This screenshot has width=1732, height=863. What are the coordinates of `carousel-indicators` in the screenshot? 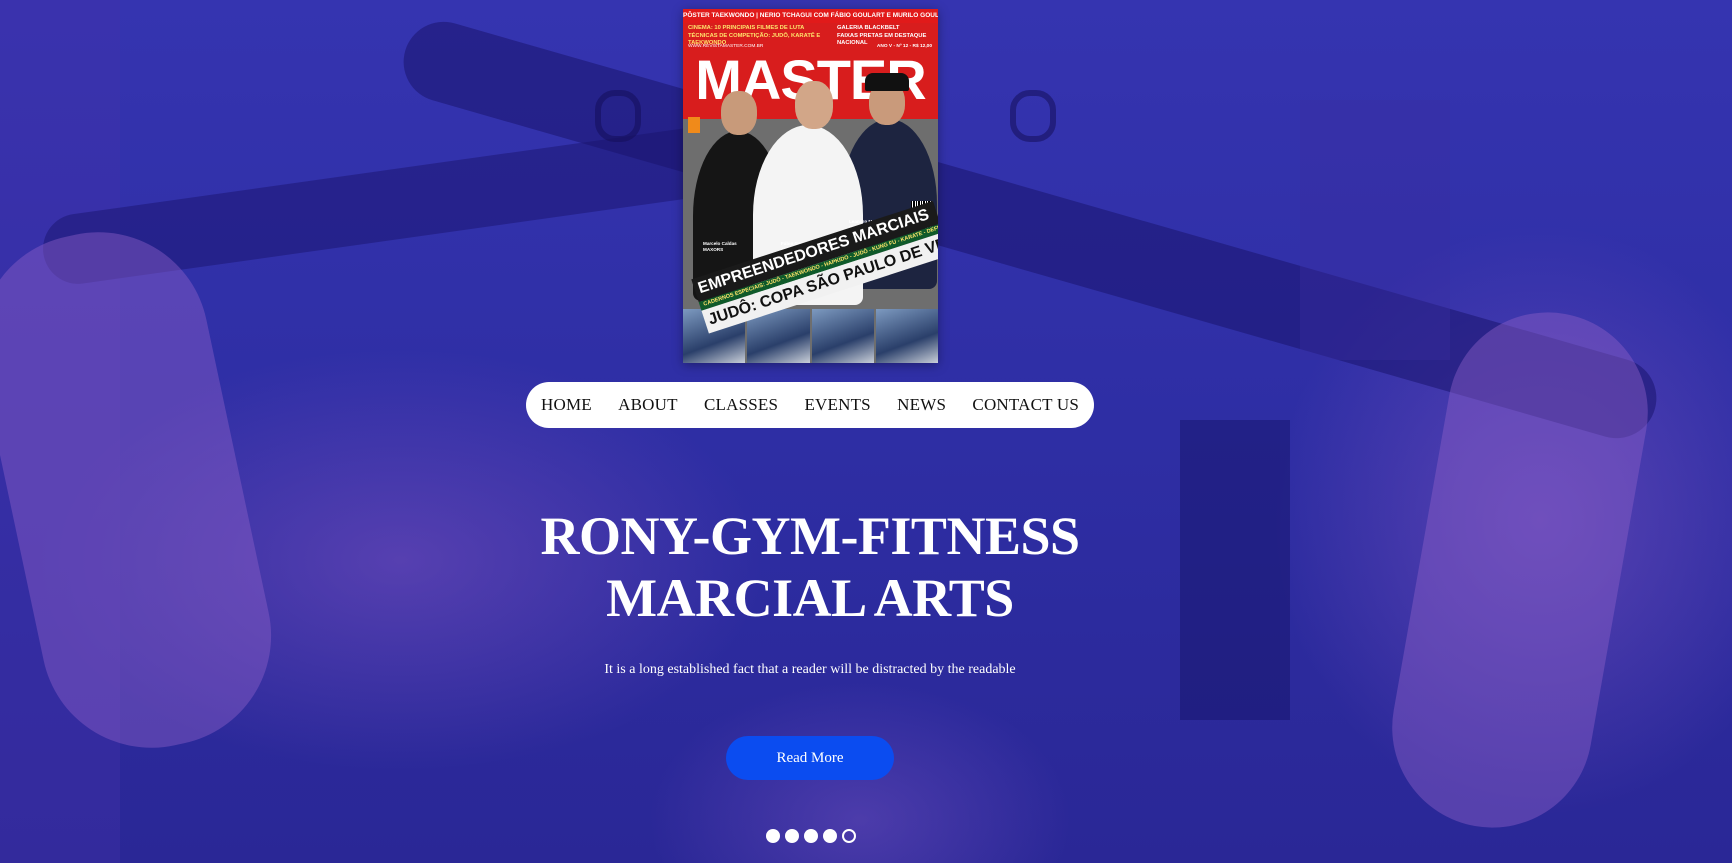 It's located at (811, 836).